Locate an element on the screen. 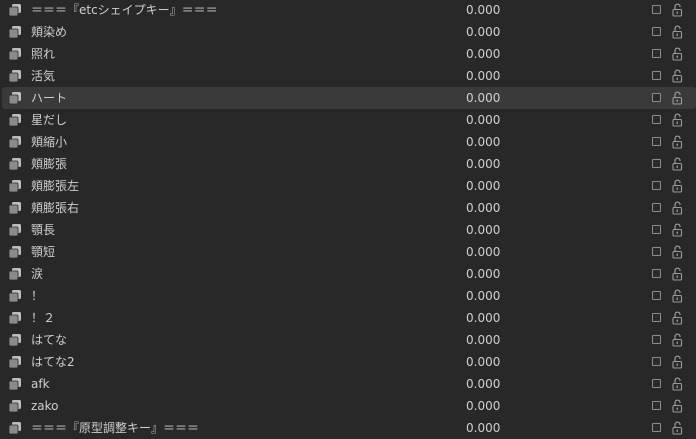  shape-key-name: 頬膨張 is located at coordinates (49, 164).